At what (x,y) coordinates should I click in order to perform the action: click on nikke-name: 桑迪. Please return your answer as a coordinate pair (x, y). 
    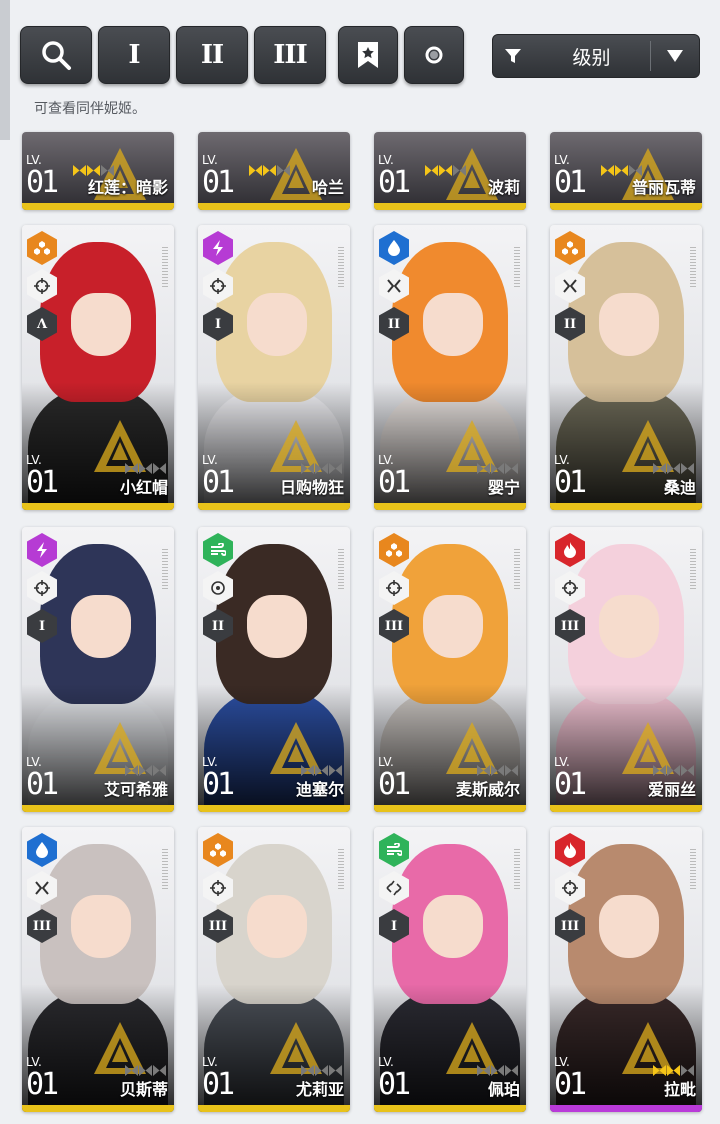
    Looking at the image, I should click on (679, 487).